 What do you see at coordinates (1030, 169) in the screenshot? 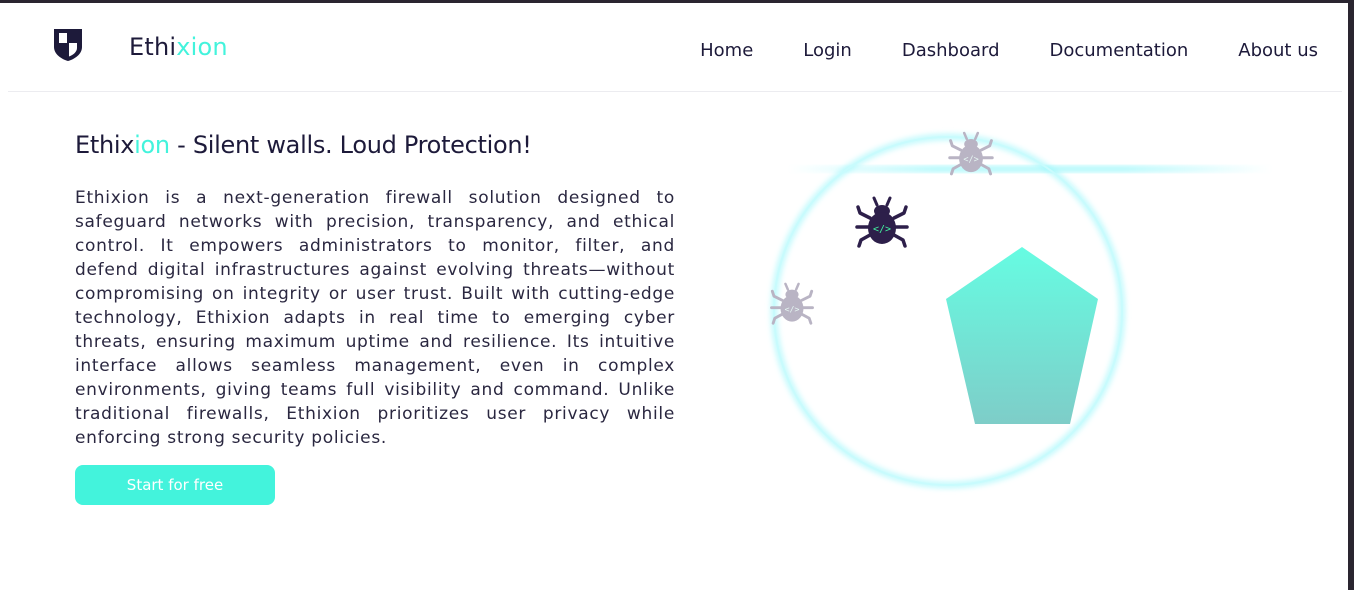
I see `scan-beam` at bounding box center [1030, 169].